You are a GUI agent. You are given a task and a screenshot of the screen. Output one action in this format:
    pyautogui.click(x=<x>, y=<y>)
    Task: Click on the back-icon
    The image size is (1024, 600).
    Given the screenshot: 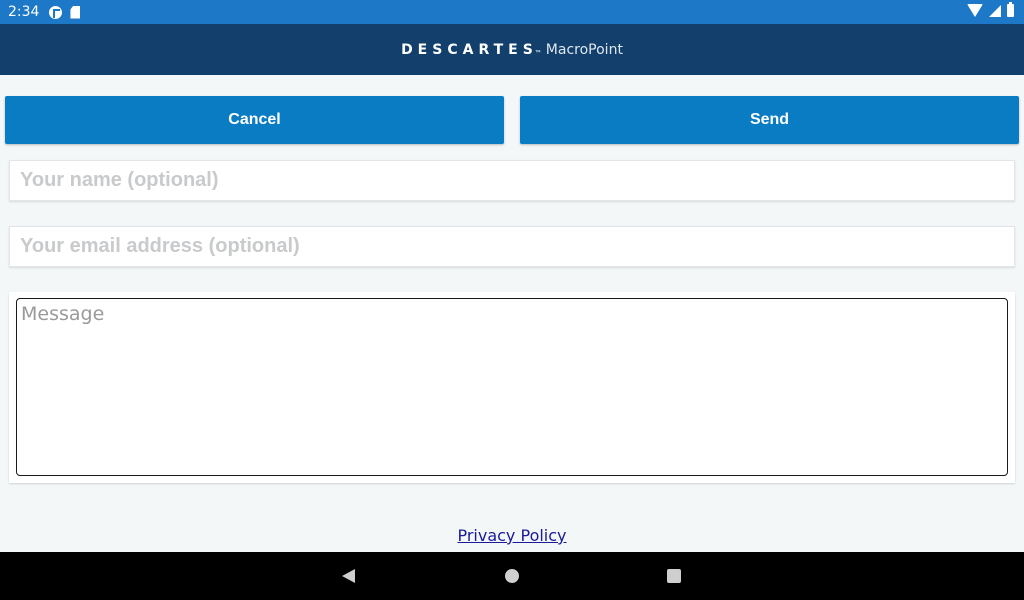 What is the action you would take?
    pyautogui.click(x=348, y=576)
    